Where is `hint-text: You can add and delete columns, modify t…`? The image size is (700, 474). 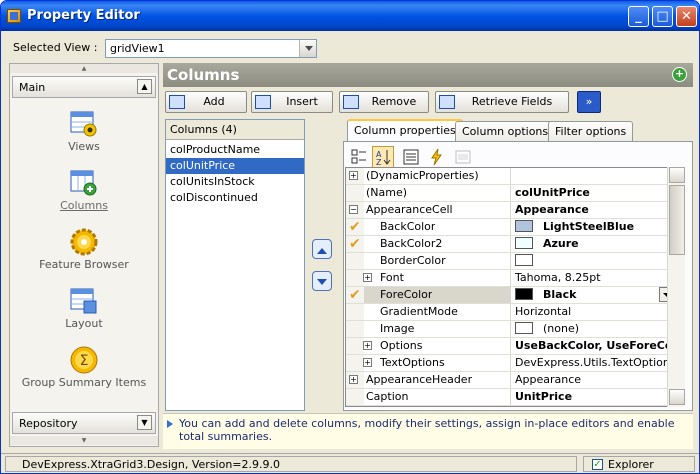 hint-text: You can add and delete columns, modify t… is located at coordinates (427, 430).